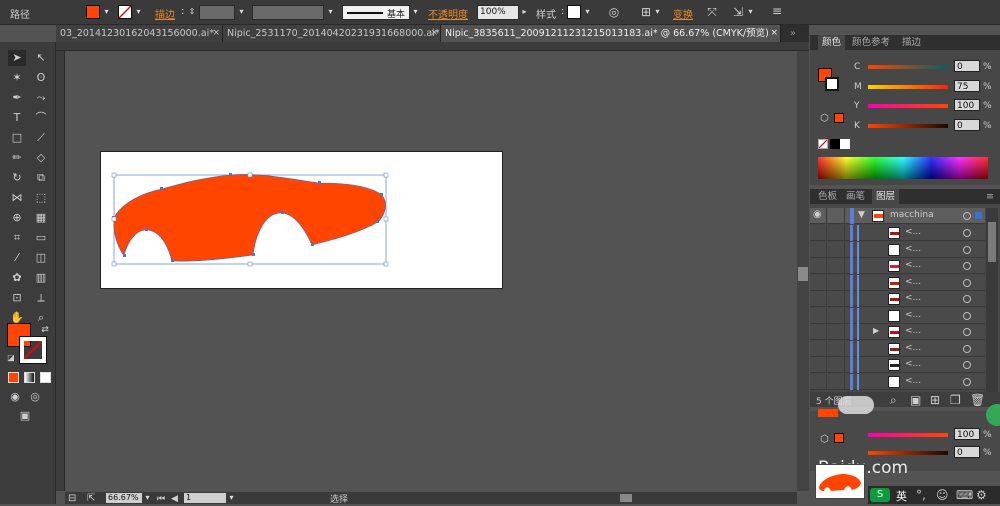 Image resolution: width=1000 pixels, height=506 pixels. Describe the element at coordinates (835, 144) in the screenshot. I see `black-color-button` at that location.